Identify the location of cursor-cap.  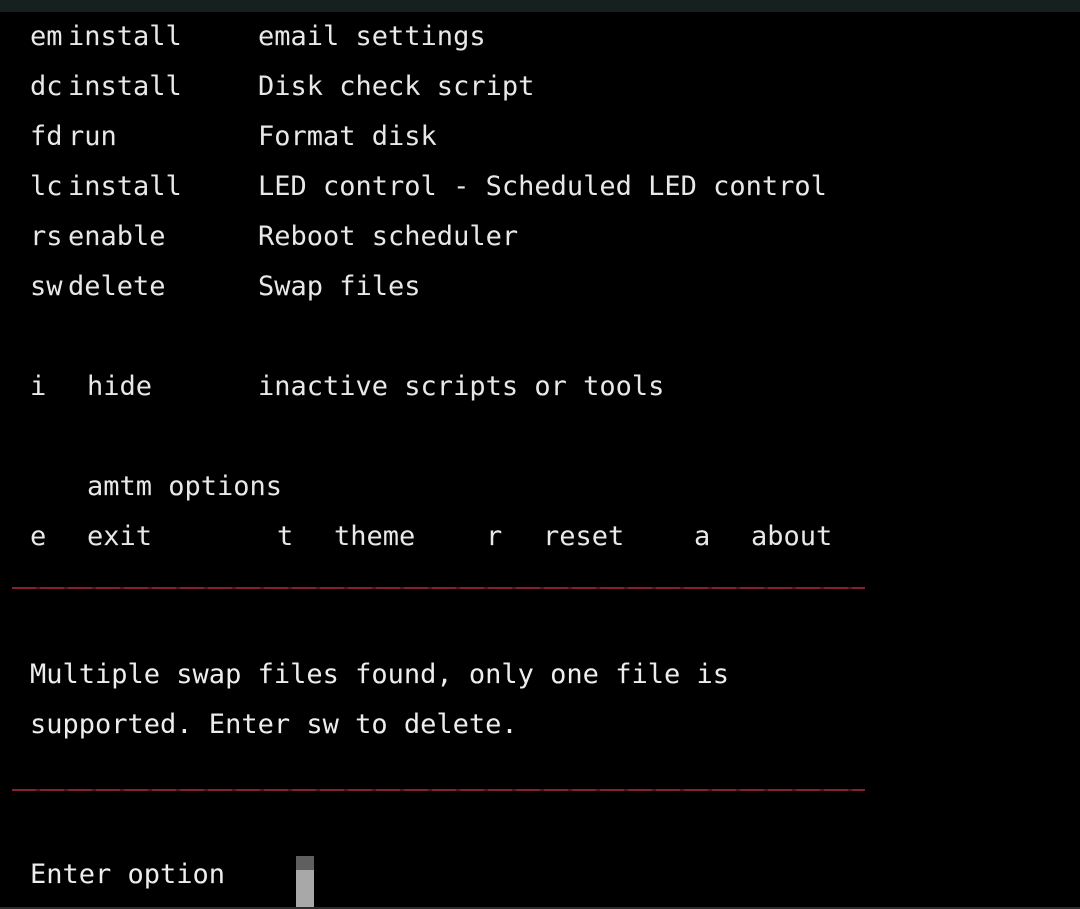
(305, 863).